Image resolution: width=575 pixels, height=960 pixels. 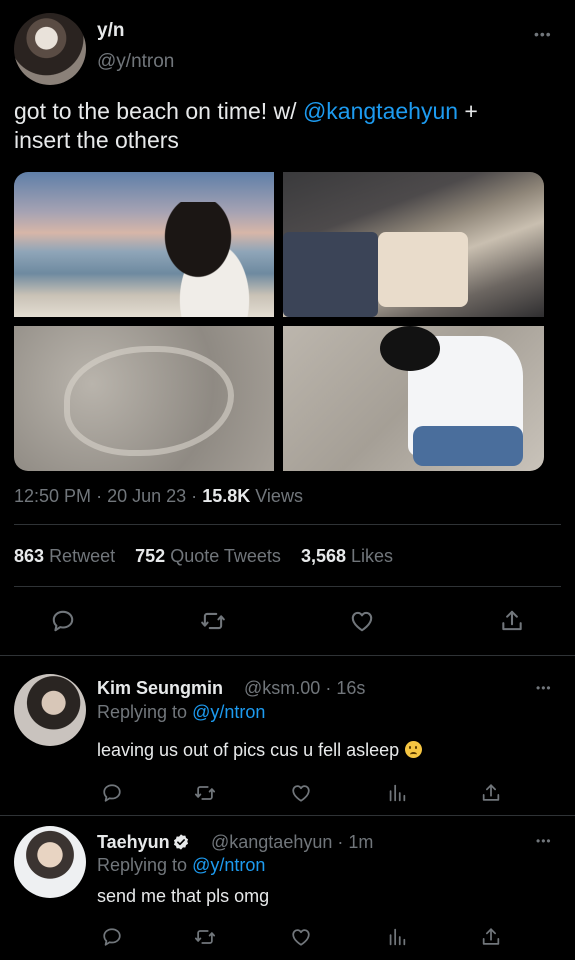 I want to click on tweet-date: 20 Jun 23, so click(x=146, y=496).